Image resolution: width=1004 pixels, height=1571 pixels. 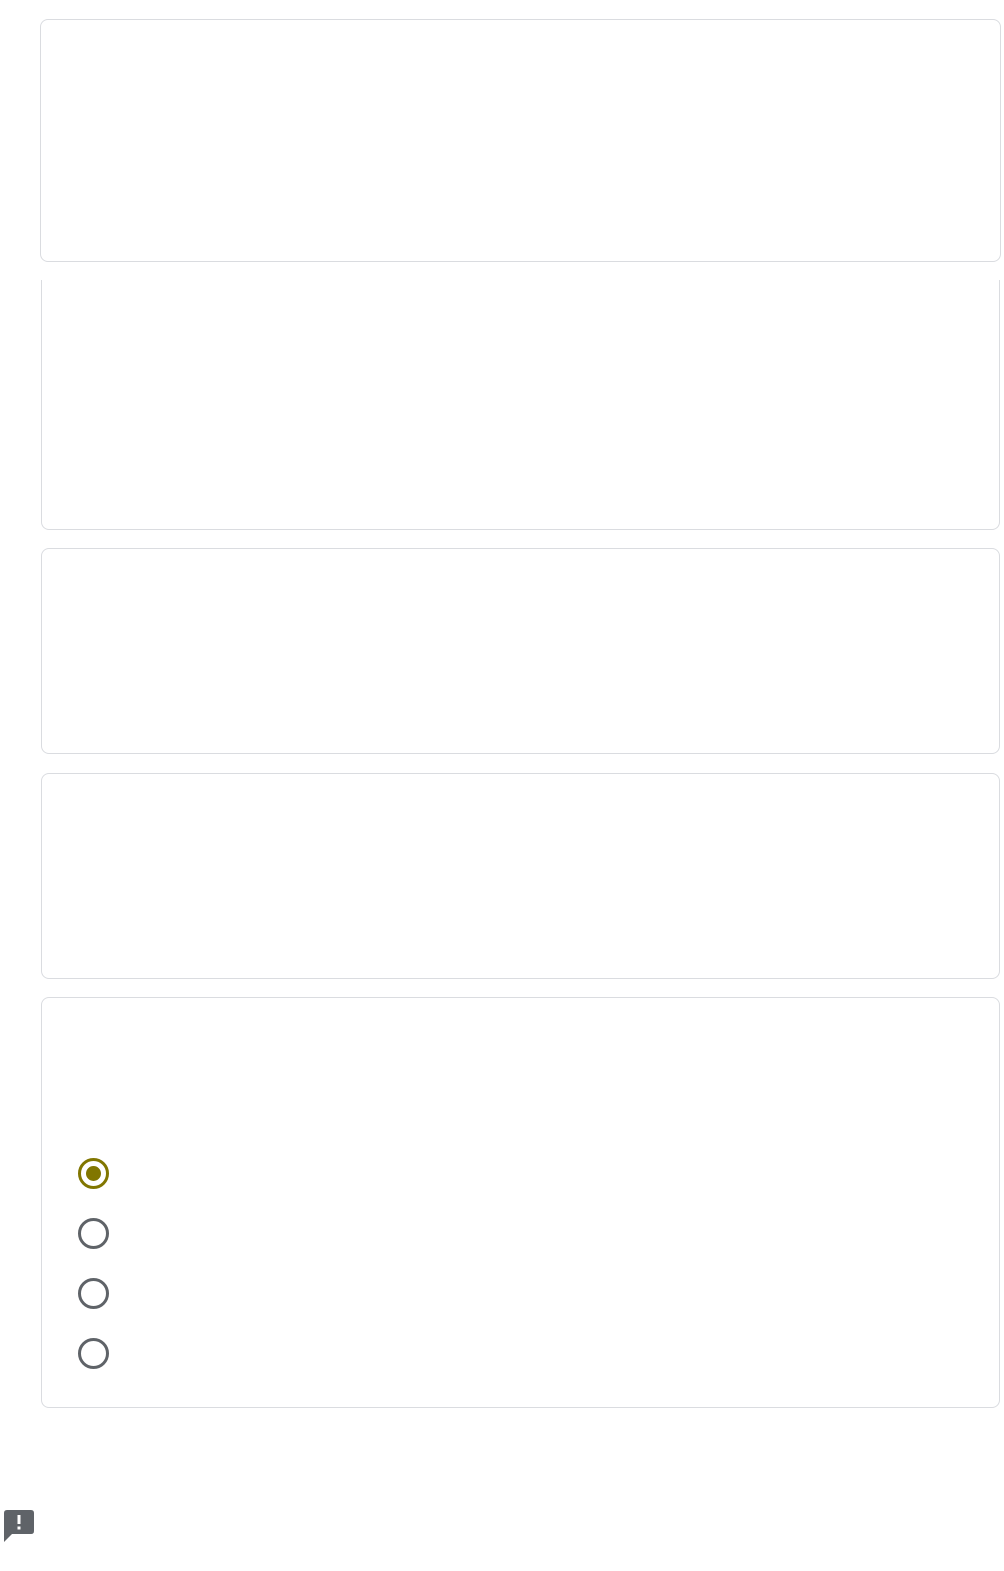 I want to click on radio-group, so click(x=101, y=1263).